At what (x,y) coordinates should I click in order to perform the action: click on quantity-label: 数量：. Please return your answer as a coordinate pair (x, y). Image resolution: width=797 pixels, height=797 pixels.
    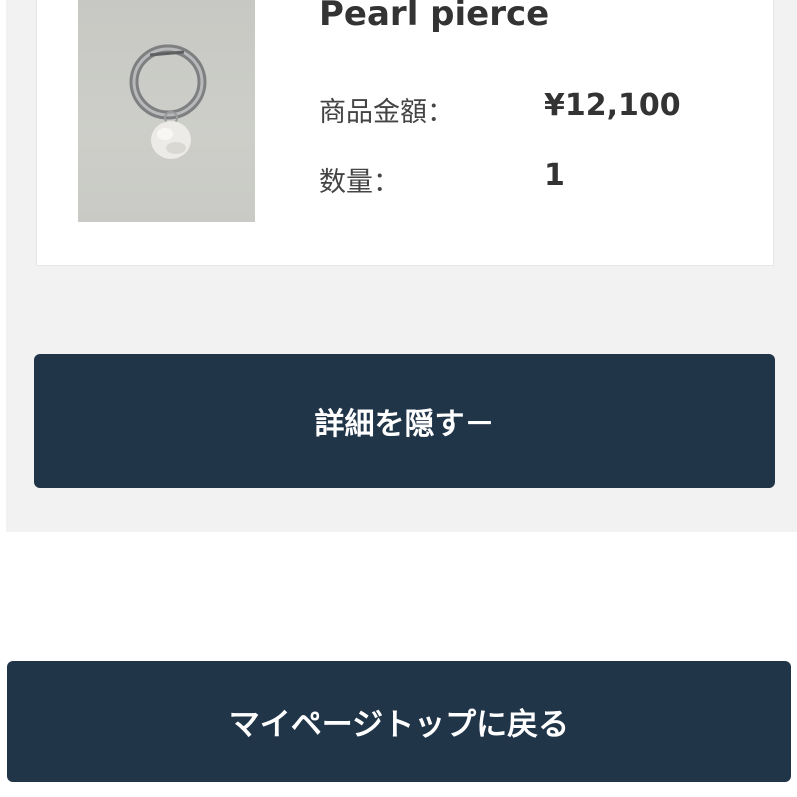
    Looking at the image, I should click on (359, 182).